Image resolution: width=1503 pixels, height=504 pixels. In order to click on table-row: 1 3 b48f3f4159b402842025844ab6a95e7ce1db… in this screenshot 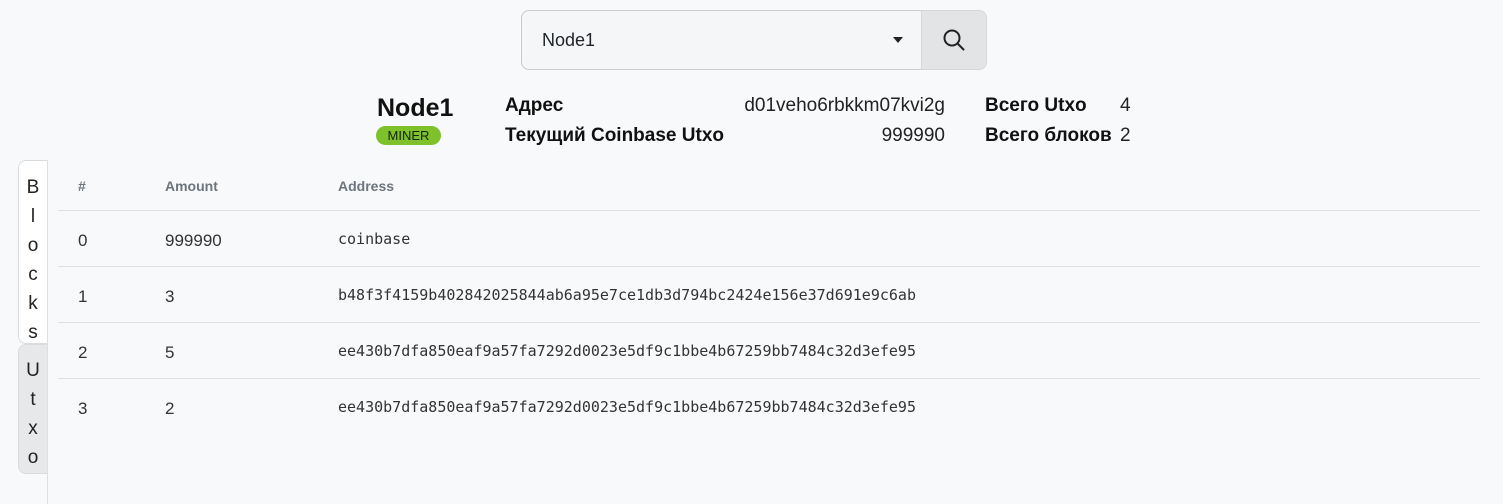, I will do `click(769, 295)`.